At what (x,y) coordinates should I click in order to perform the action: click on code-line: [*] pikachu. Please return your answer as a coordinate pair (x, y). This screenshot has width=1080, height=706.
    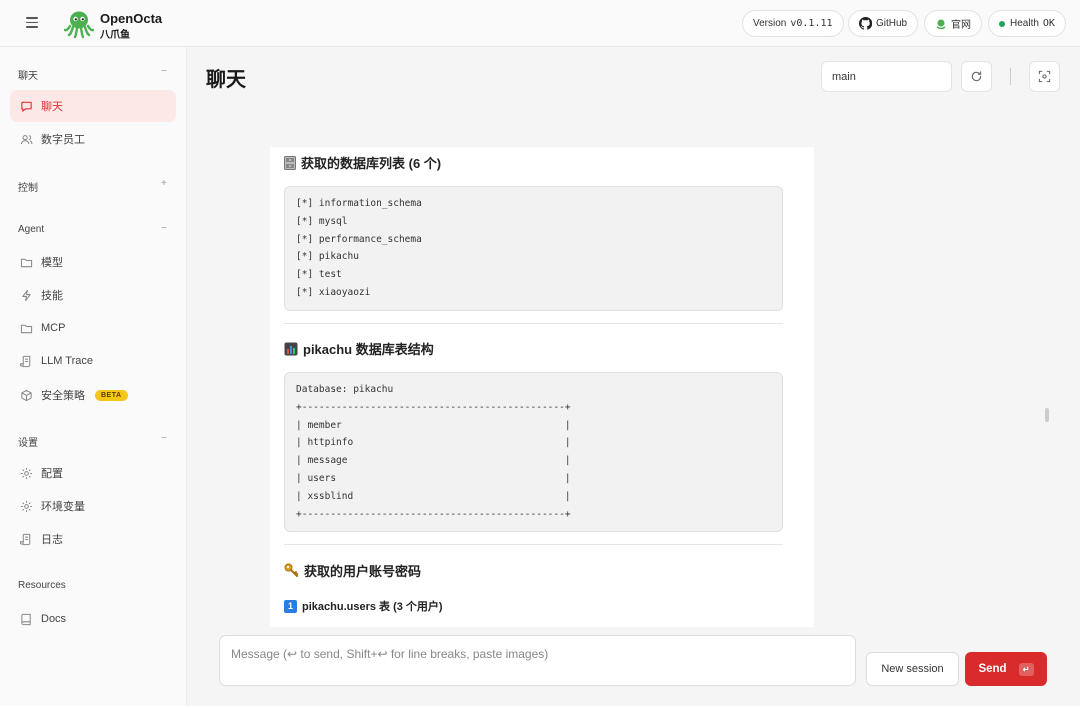
    Looking at the image, I should click on (327, 257).